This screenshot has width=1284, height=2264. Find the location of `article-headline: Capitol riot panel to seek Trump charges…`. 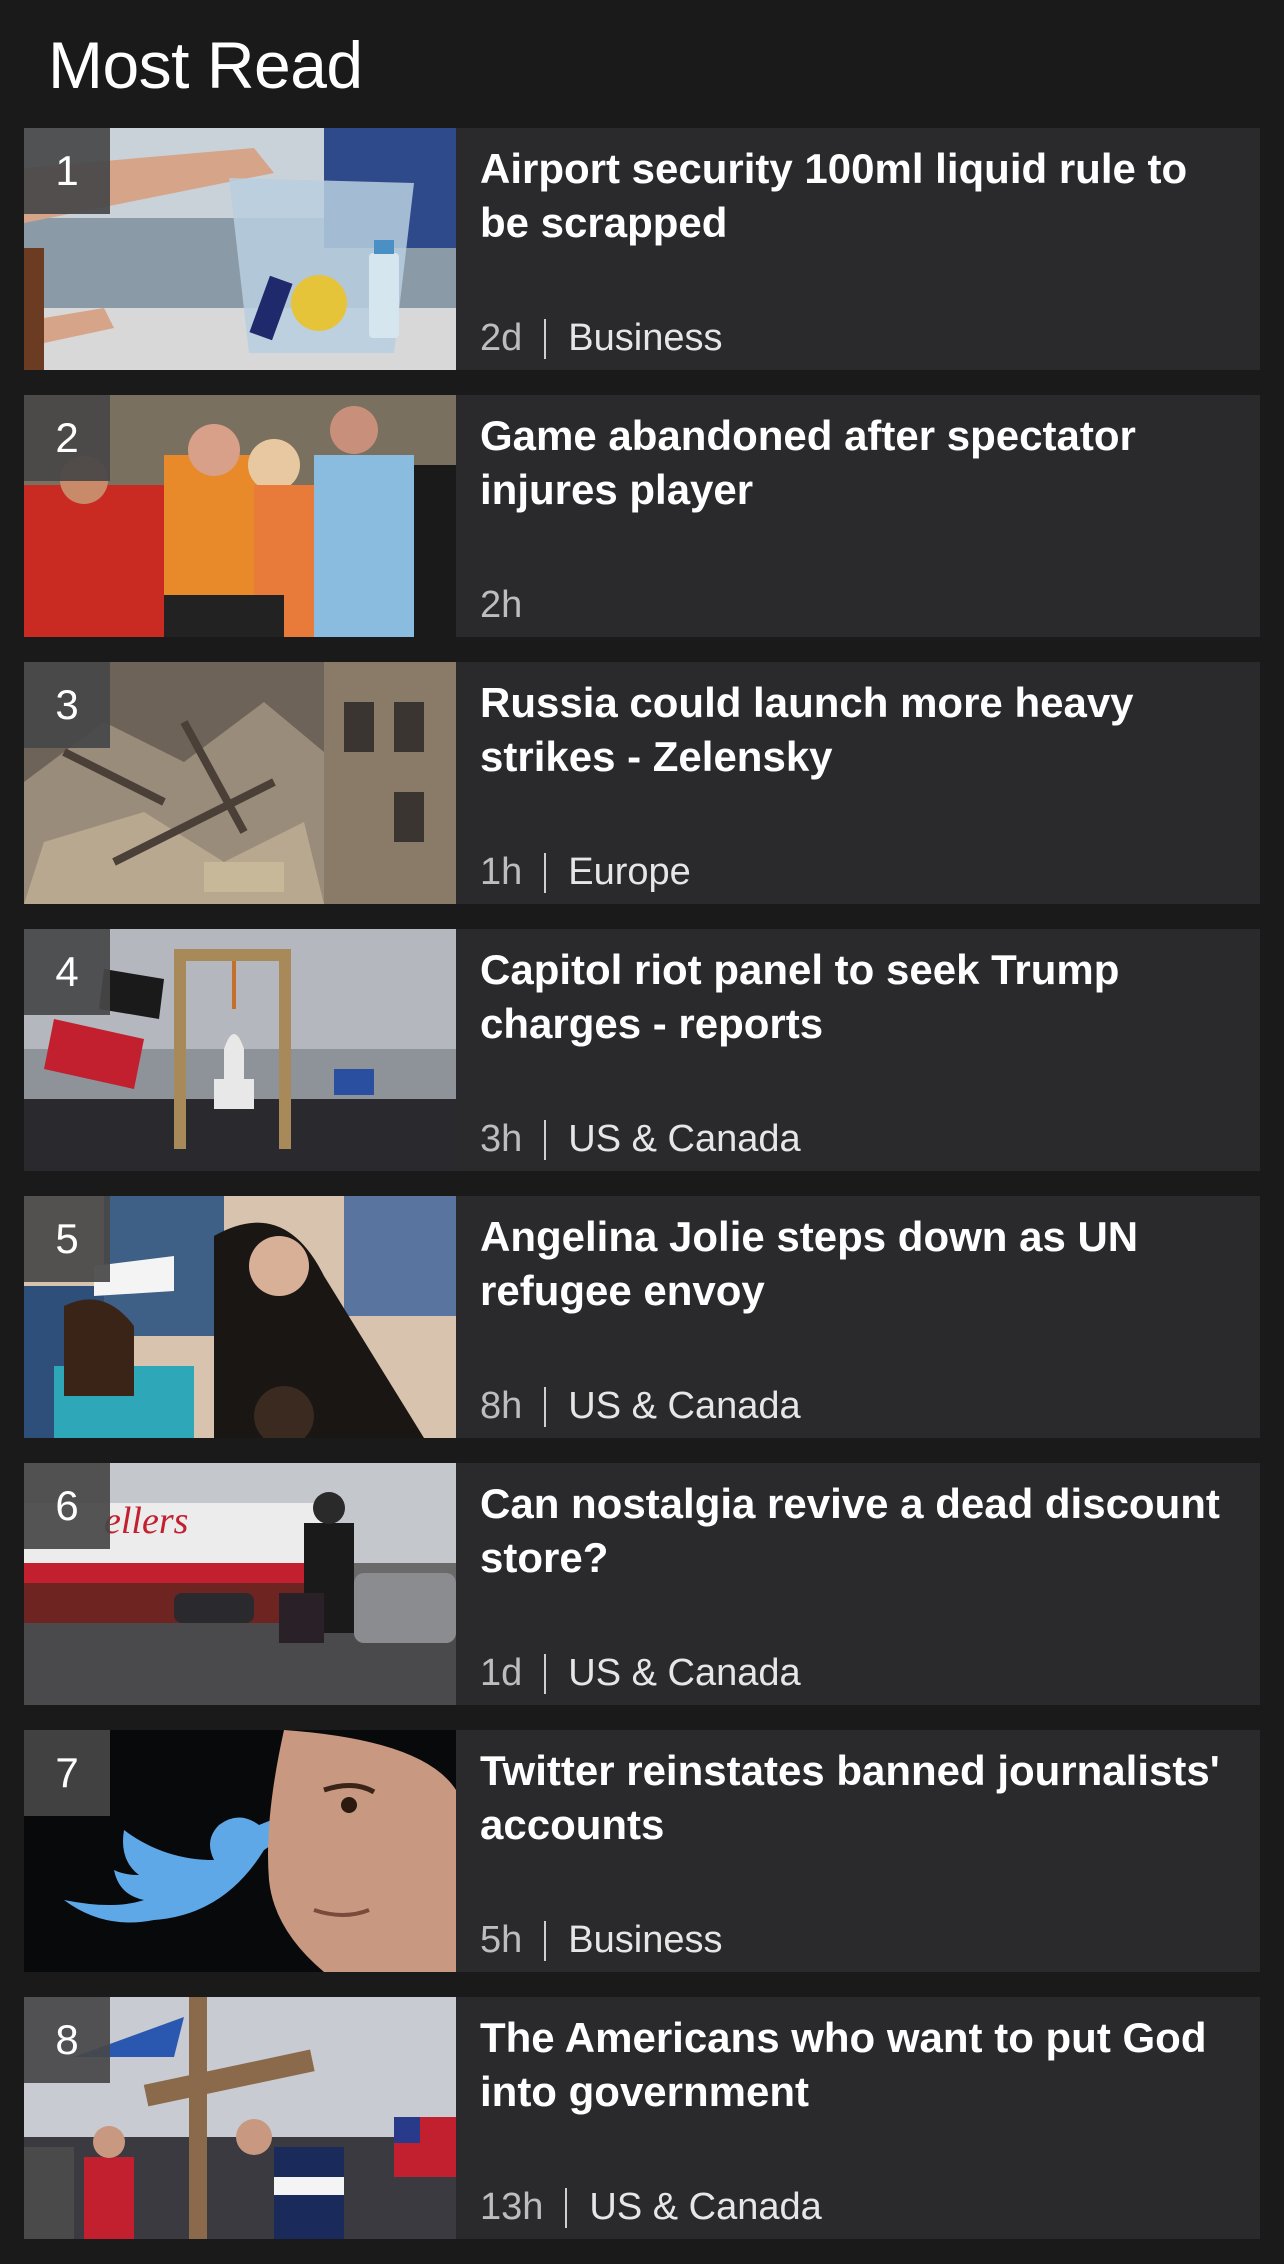

article-headline: Capitol riot panel to seek Trump charges… is located at coordinates (859, 997).